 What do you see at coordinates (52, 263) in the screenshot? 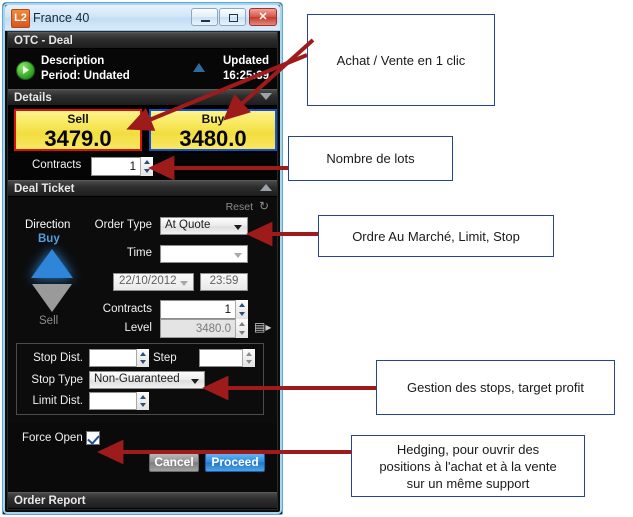
I see `direction-buy-arrow-icon` at bounding box center [52, 263].